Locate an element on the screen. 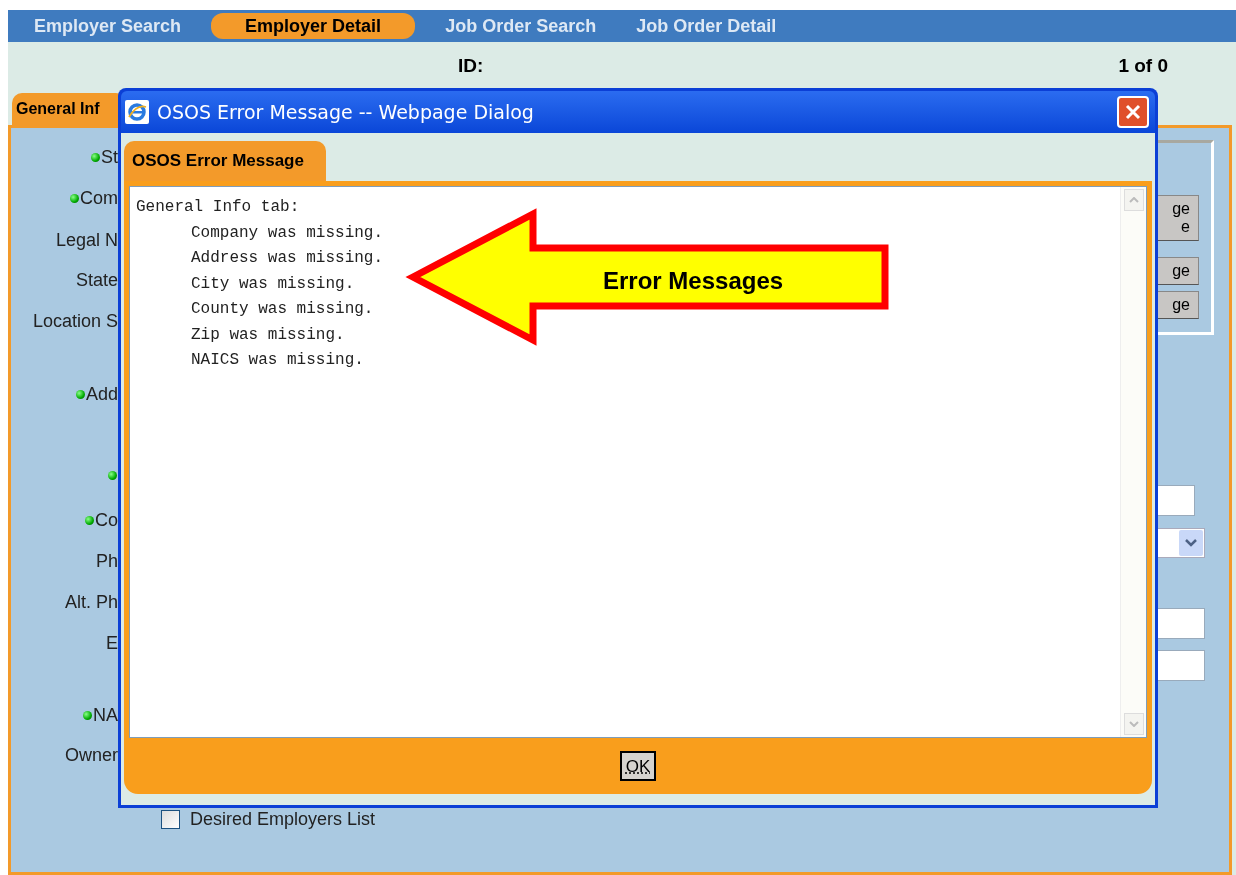 This screenshot has height=875, width=1236. field-label: Owner is located at coordinates (91, 755).